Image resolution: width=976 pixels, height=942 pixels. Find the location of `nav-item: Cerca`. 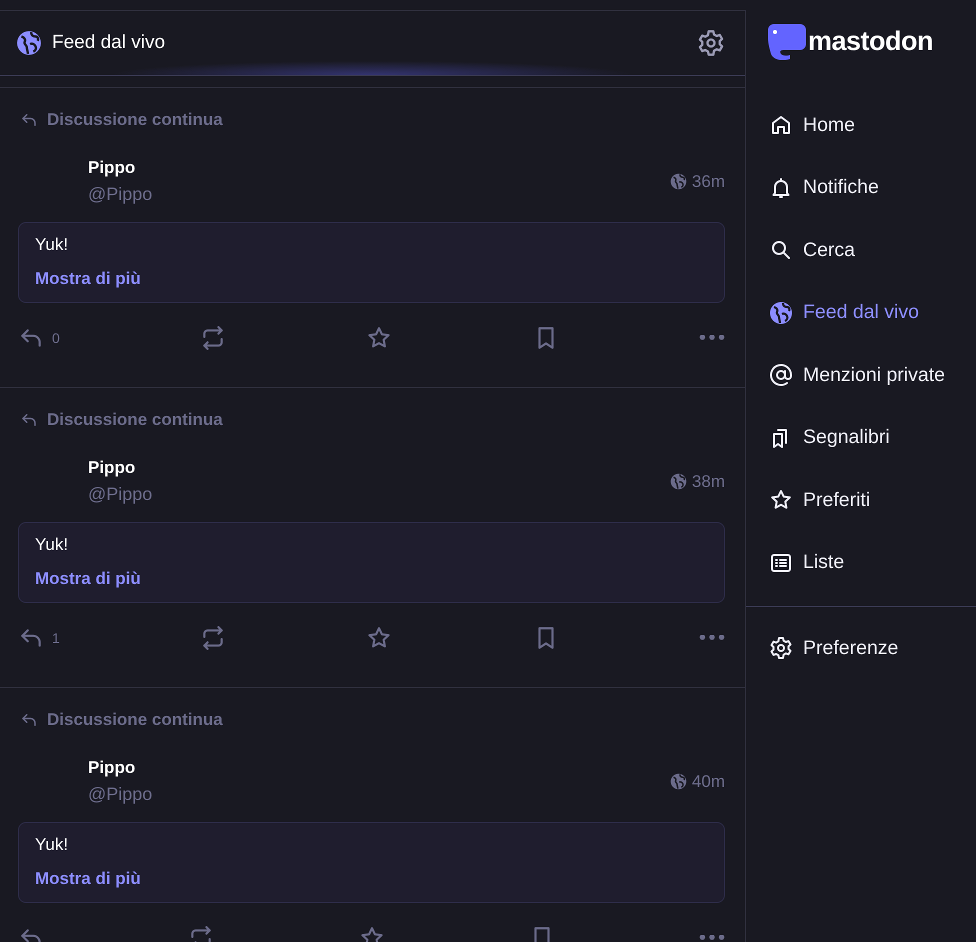

nav-item: Cerca is located at coordinates (872, 250).